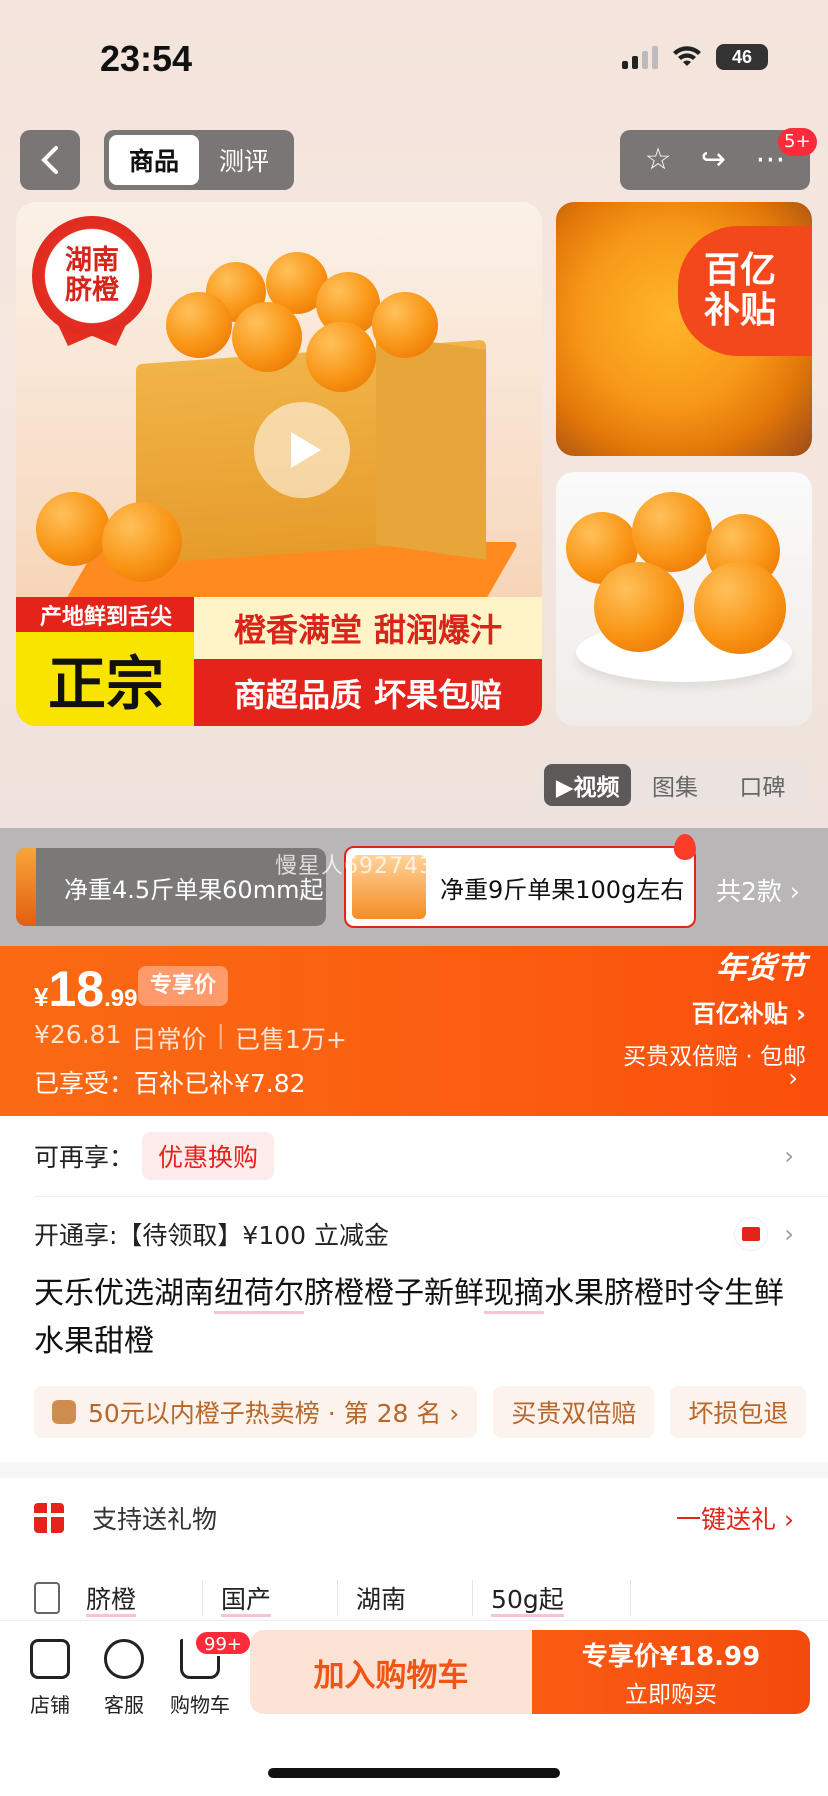 This screenshot has width=828, height=1796. Describe the element at coordinates (145, 1598) in the screenshot. I see `attribute-item: 脐橙` at that location.